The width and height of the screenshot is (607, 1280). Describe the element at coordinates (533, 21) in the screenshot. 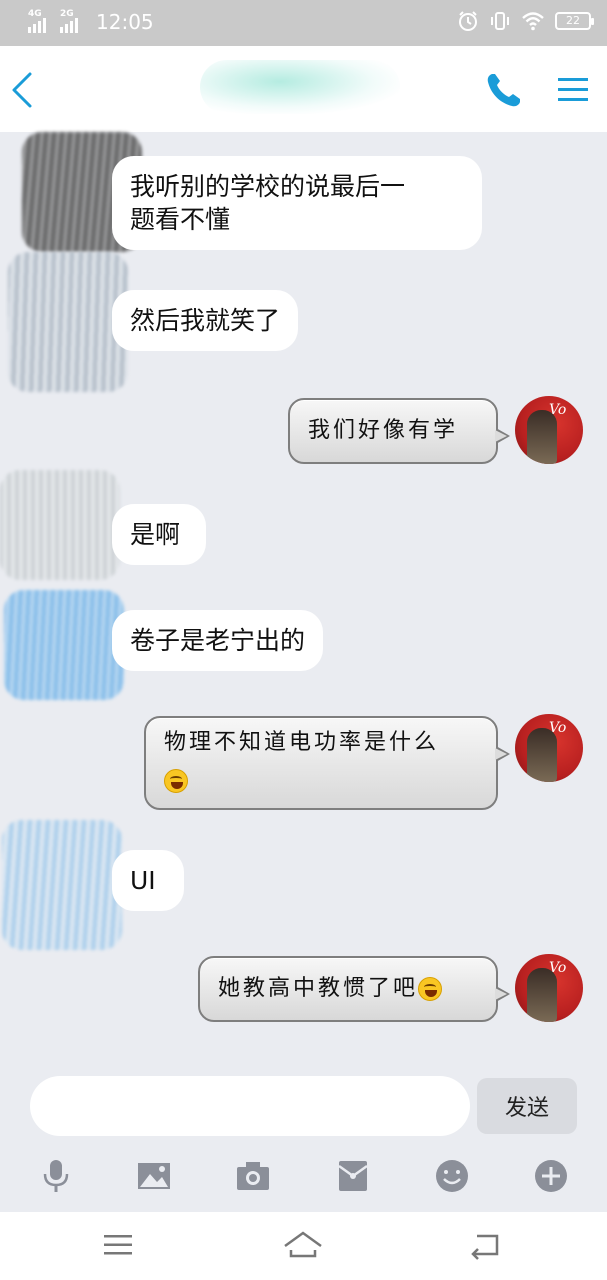

I see `wifi-icon` at that location.